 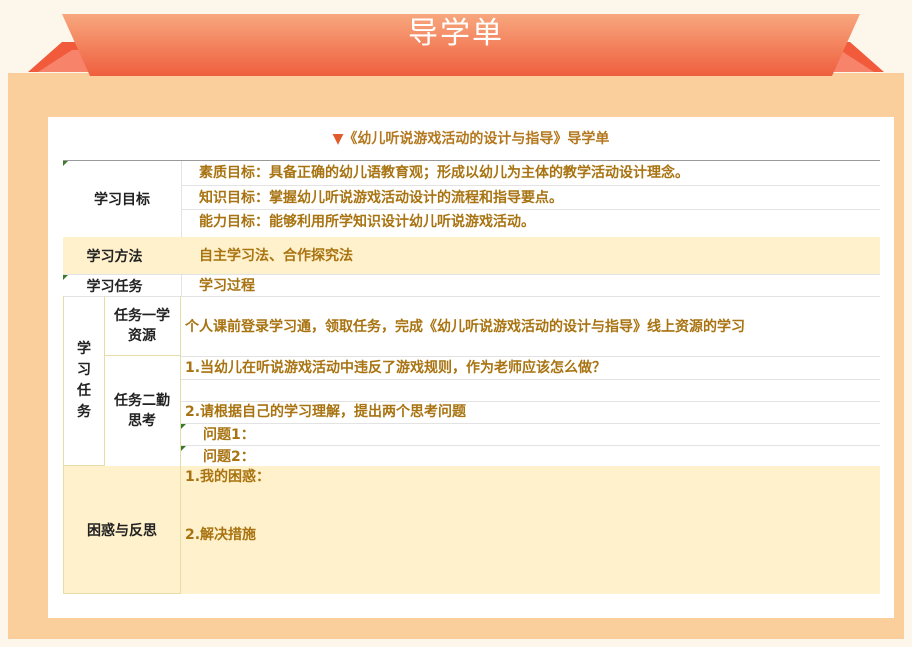 What do you see at coordinates (142, 411) in the screenshot?
I see `task2-label: 任务二勤思考` at bounding box center [142, 411].